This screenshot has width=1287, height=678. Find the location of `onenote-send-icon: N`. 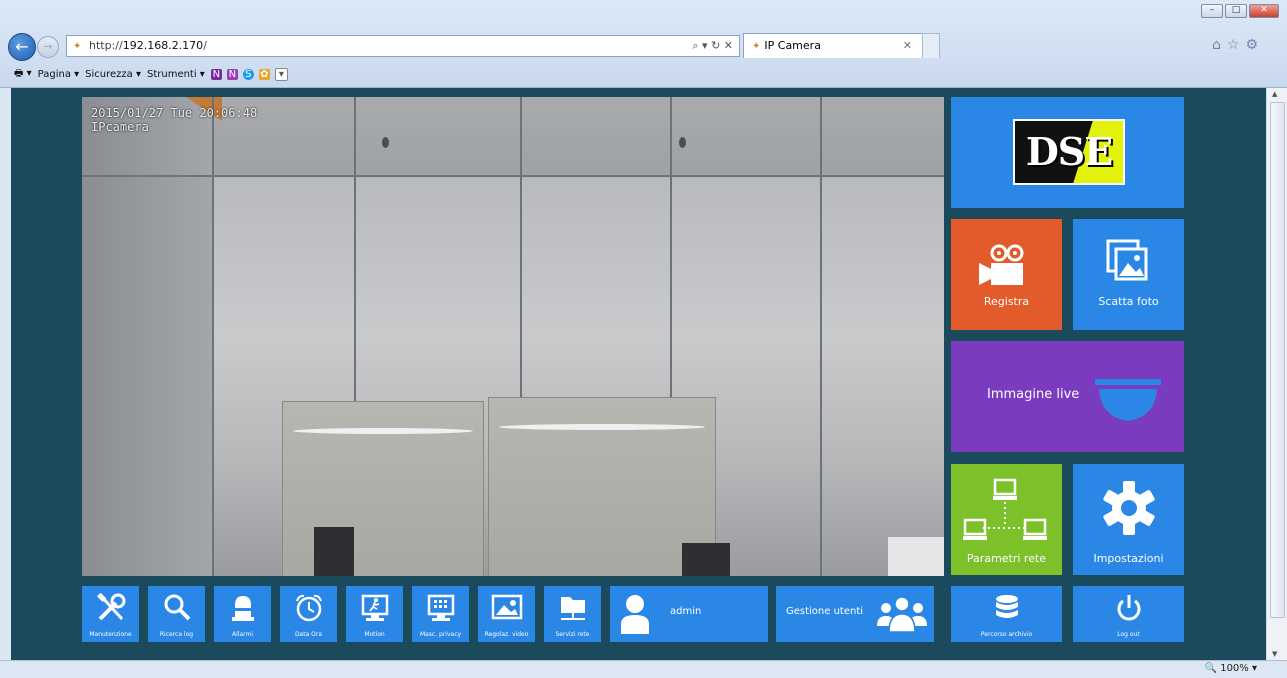

onenote-send-icon: N is located at coordinates (232, 74).